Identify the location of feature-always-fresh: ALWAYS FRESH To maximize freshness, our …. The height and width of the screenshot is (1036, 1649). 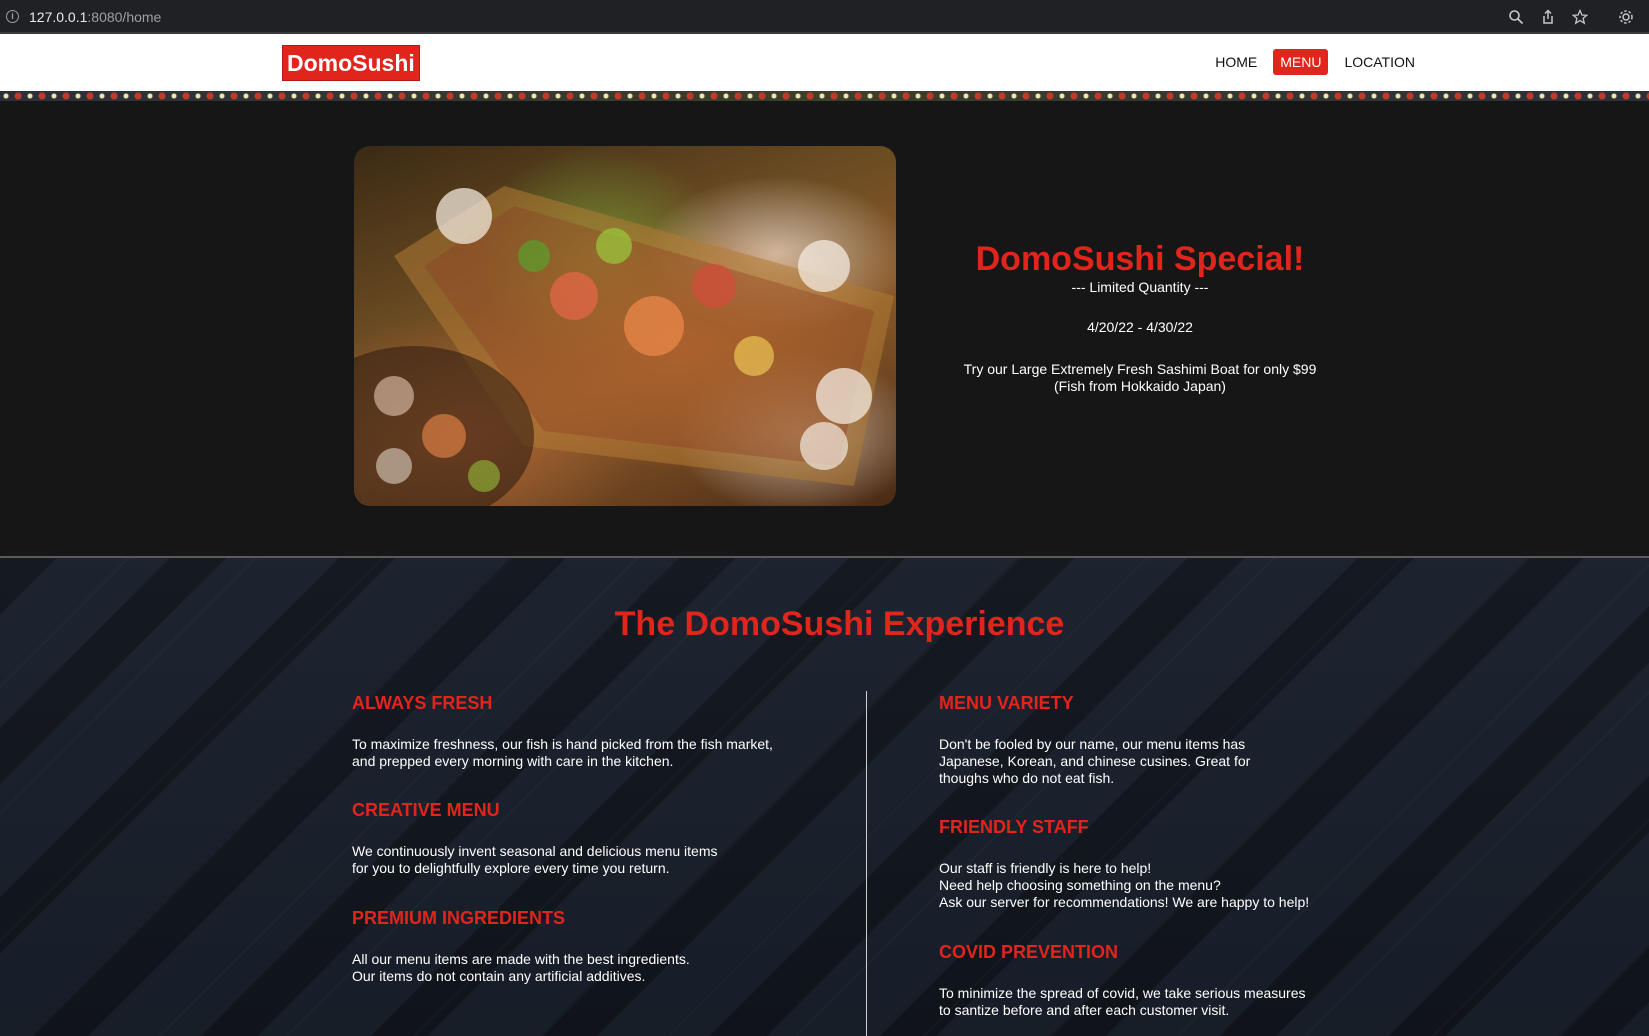
(562, 731).